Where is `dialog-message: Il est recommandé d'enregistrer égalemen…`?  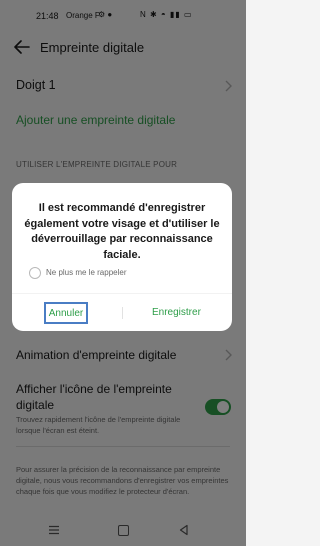
dialog-message: Il est recommandé d'enregistrer égalemen… is located at coordinates (122, 231).